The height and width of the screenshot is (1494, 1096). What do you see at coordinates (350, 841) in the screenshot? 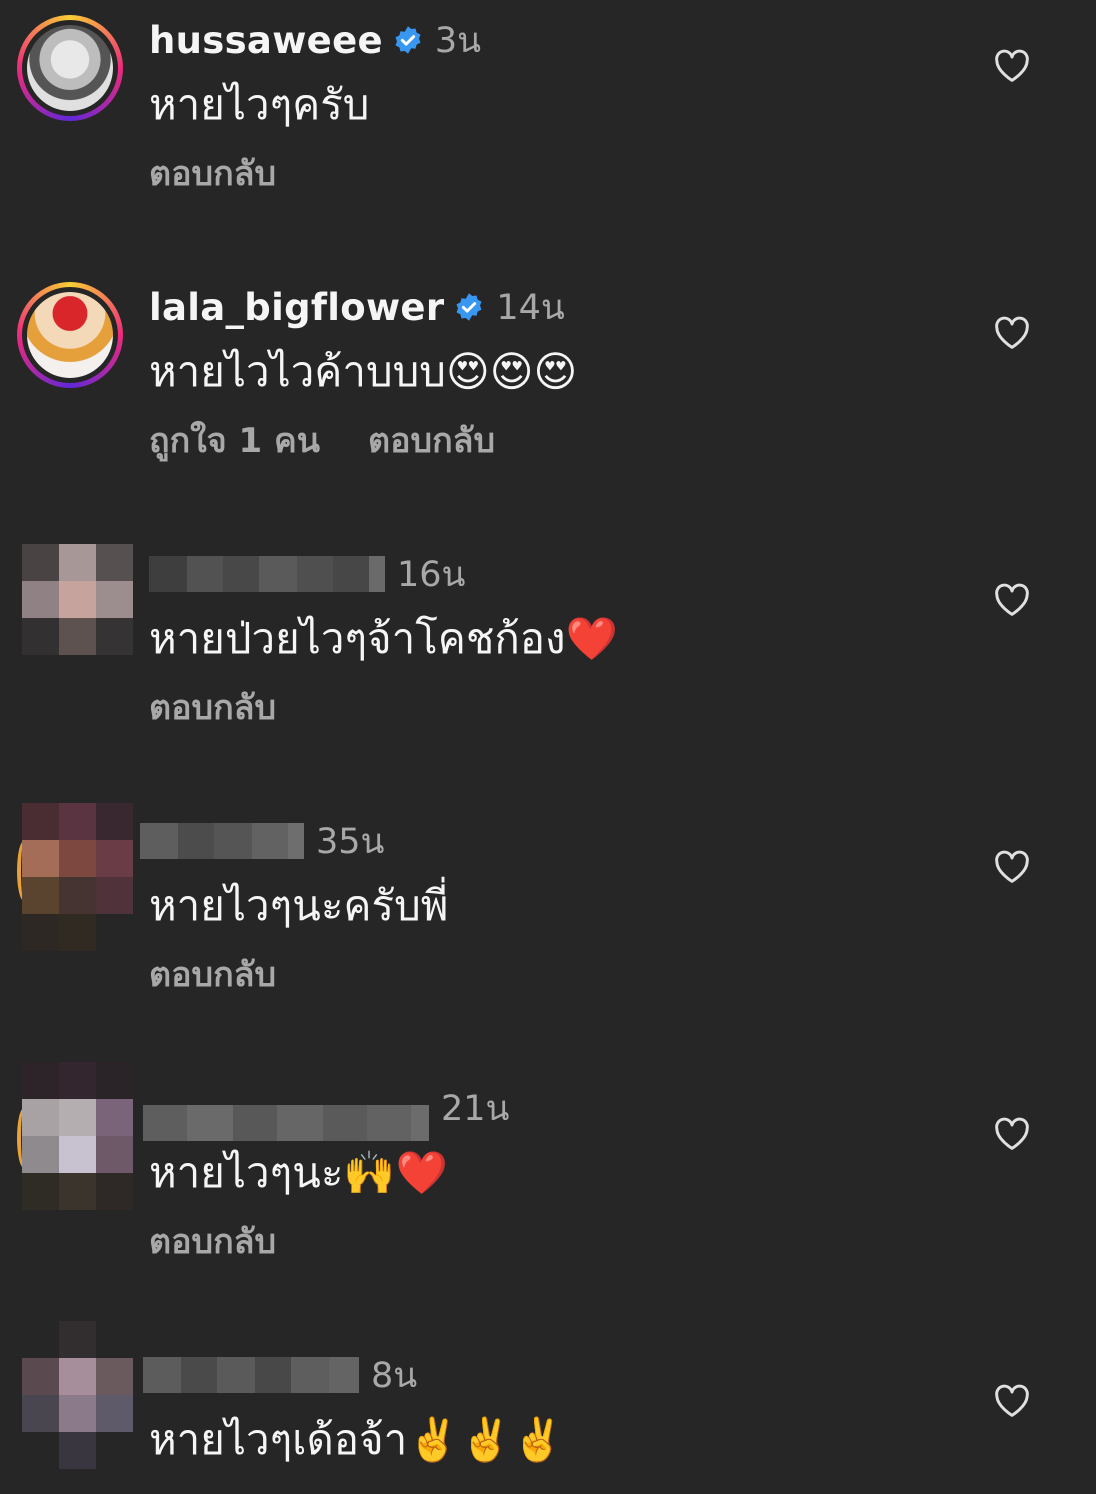
I see `comment-timestamp: 35น` at bounding box center [350, 841].